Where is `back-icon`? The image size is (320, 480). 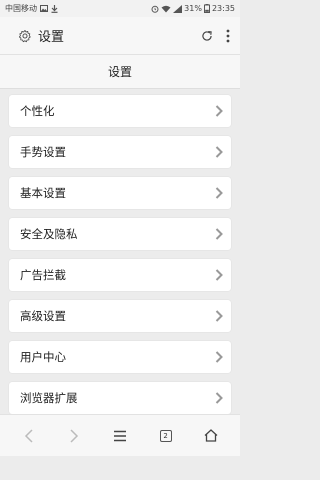 back-icon is located at coordinates (29, 435).